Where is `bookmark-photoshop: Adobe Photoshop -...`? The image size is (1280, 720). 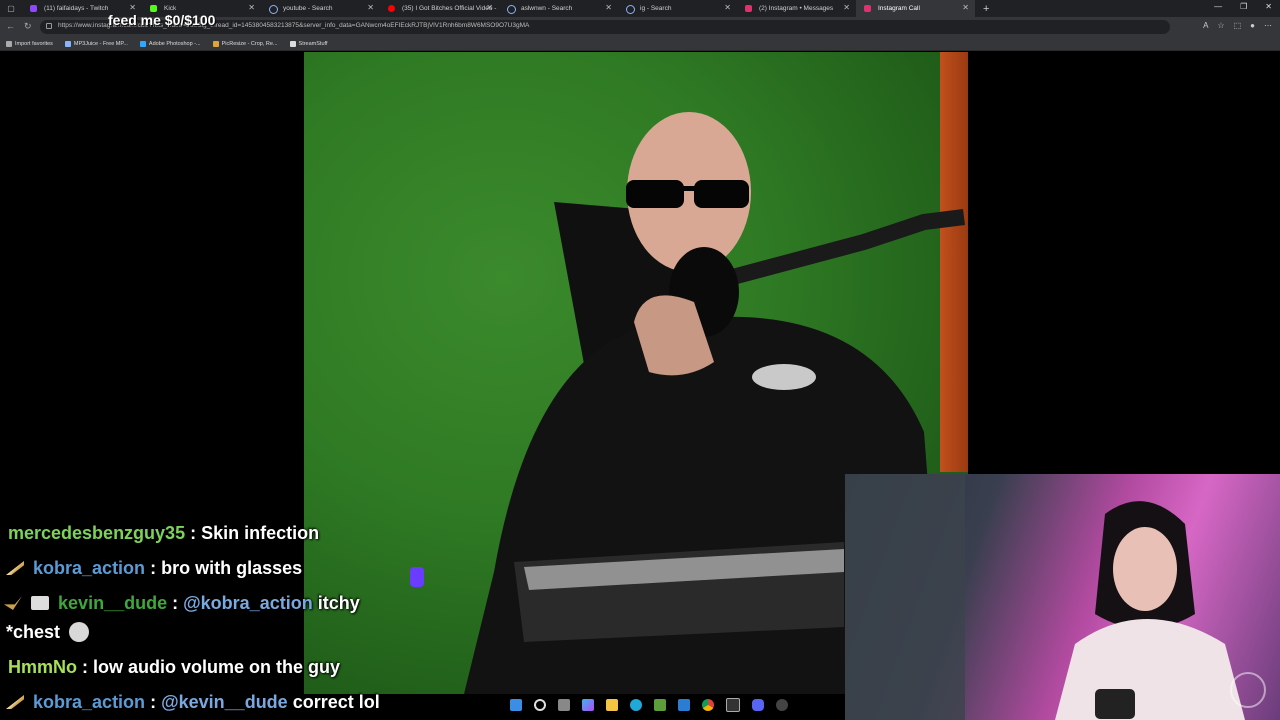 bookmark-photoshop: Adobe Photoshop -... is located at coordinates (170, 43).